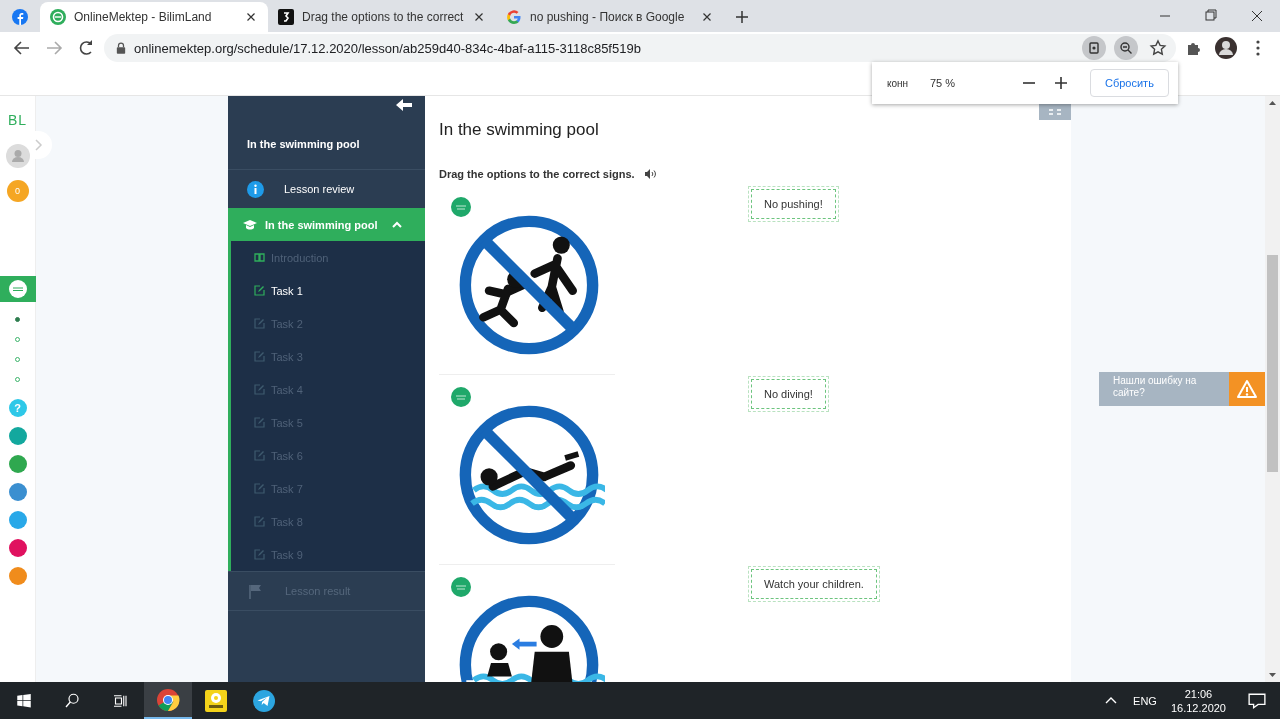 Image resolution: width=1280 pixels, height=719 pixels. What do you see at coordinates (250, 224) in the screenshot?
I see `graduation-cap-icon` at bounding box center [250, 224].